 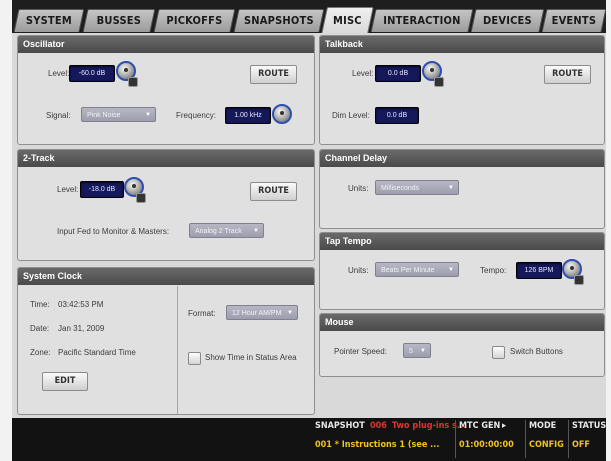 What do you see at coordinates (40, 352) in the screenshot?
I see `zone-label: Zone:` at bounding box center [40, 352].